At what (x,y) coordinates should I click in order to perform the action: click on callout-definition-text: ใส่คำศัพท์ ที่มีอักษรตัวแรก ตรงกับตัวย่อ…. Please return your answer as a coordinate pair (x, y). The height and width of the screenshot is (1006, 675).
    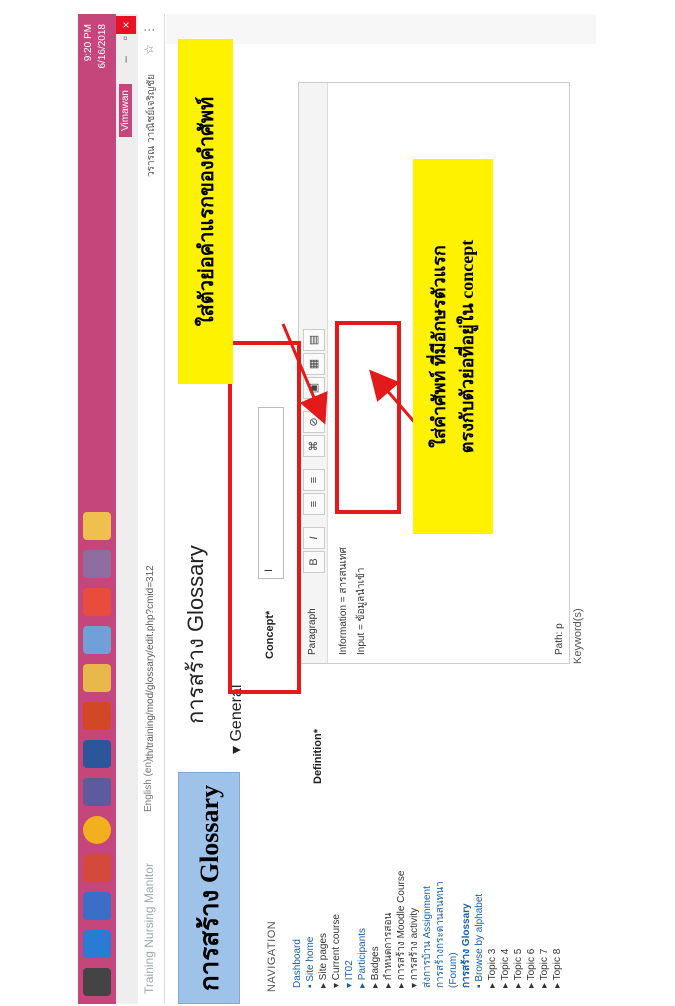
    Looking at the image, I should click on (453, 346).